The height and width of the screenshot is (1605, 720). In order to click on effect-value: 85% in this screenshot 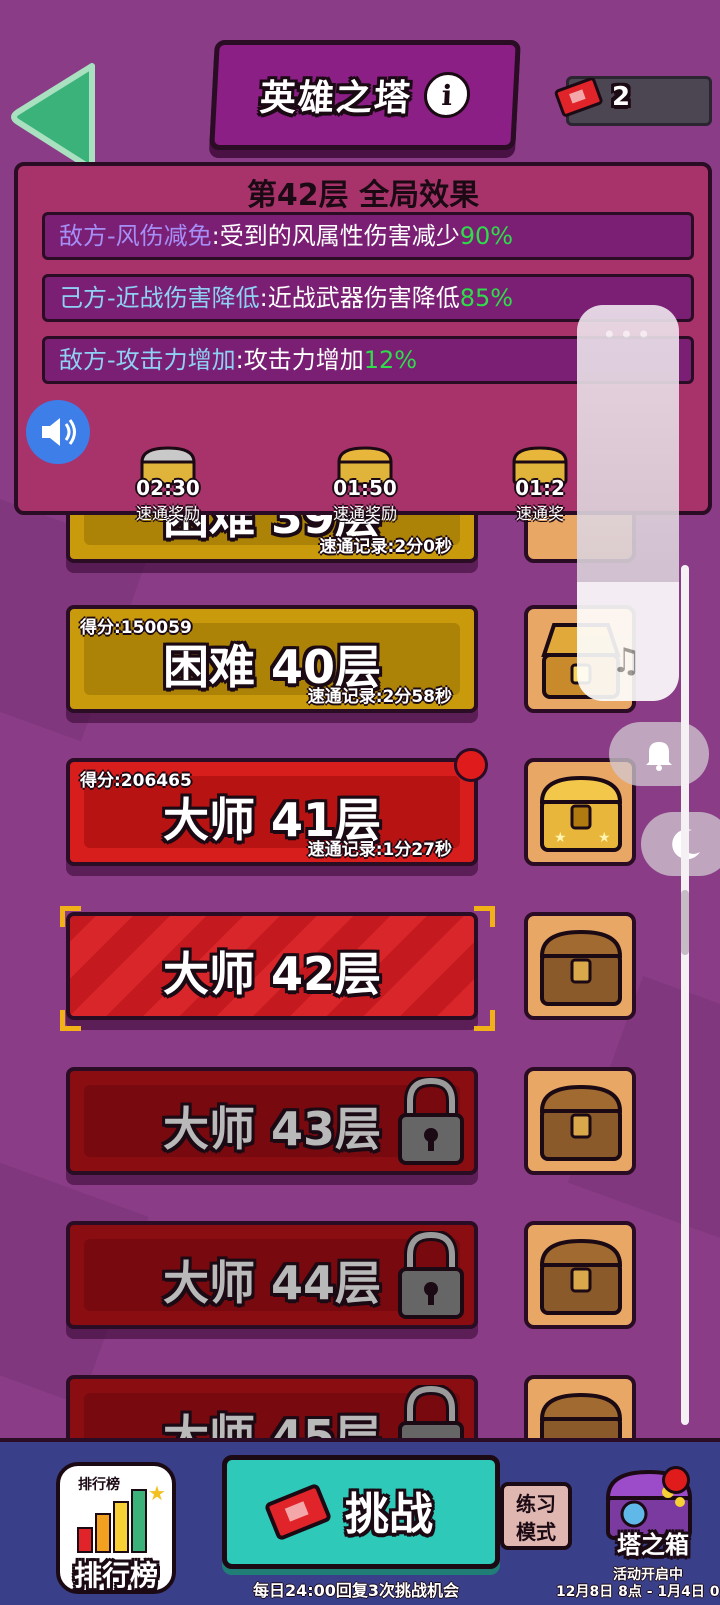, I will do `click(486, 298)`.